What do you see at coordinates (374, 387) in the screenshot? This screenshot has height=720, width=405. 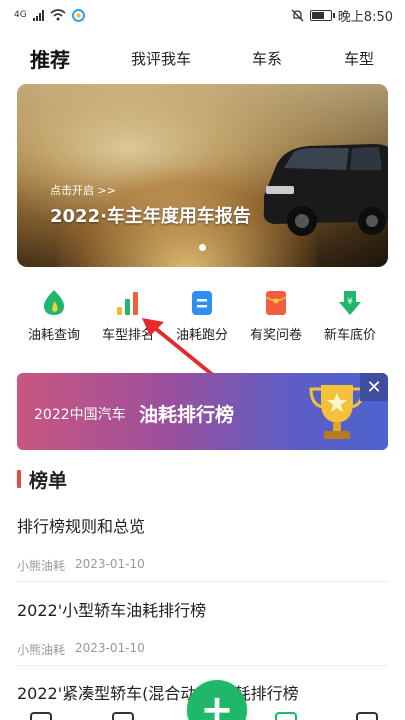 I see `promo-close-button: ✕` at bounding box center [374, 387].